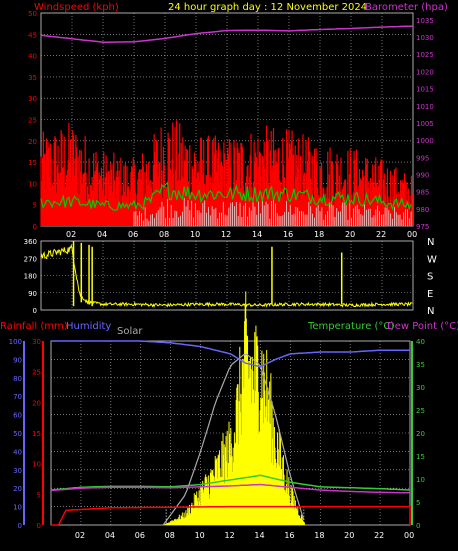 Image resolution: width=458 pixels, height=551 pixels. What do you see at coordinates (17, 489) in the screenshot?
I see `humidity-y-tick: 20` at bounding box center [17, 489].